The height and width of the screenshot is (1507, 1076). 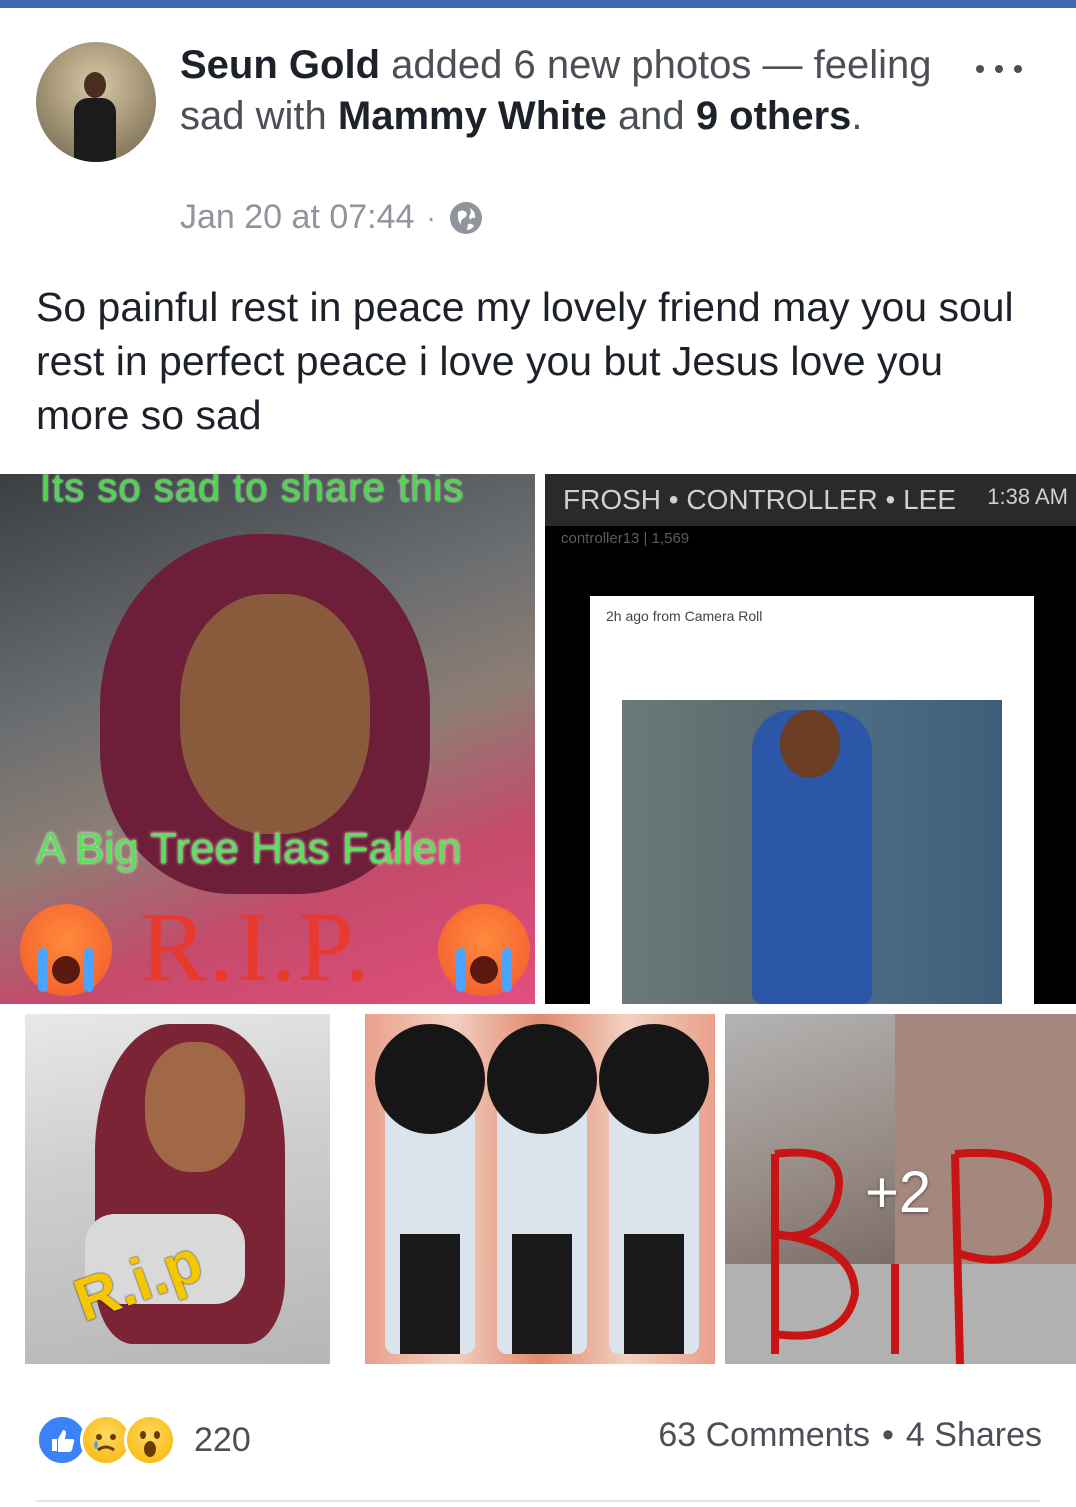 I want to click on and-text: and, so click(x=651, y=116).